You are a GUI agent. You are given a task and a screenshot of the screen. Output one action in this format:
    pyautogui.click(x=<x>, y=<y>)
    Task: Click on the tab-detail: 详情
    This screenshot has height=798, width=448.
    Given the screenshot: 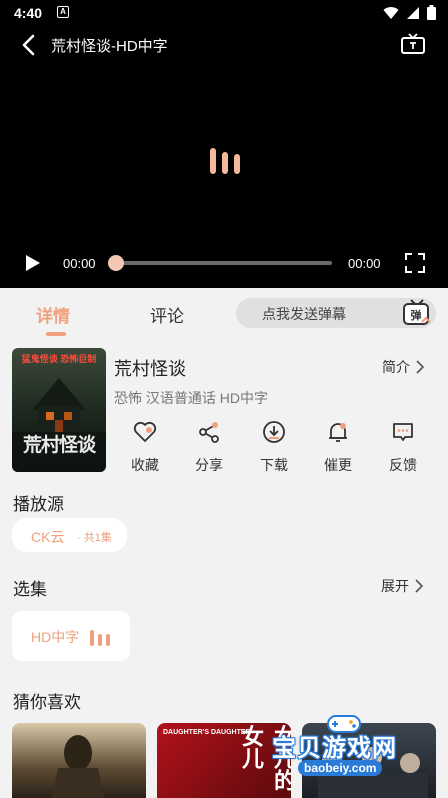 What is the action you would take?
    pyautogui.click(x=53, y=314)
    